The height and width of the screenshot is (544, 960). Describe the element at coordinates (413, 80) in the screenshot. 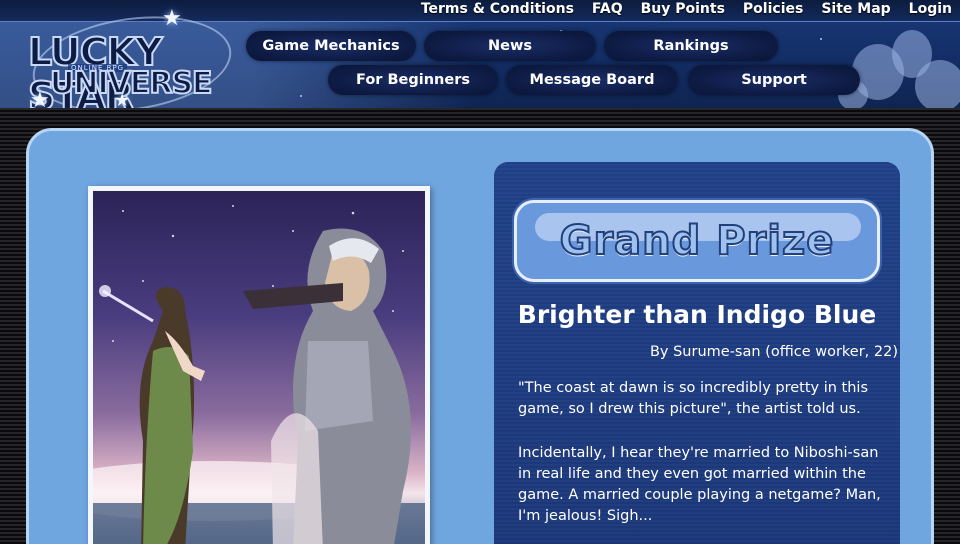

I see `nav-for-beginners: For Beginners` at that location.